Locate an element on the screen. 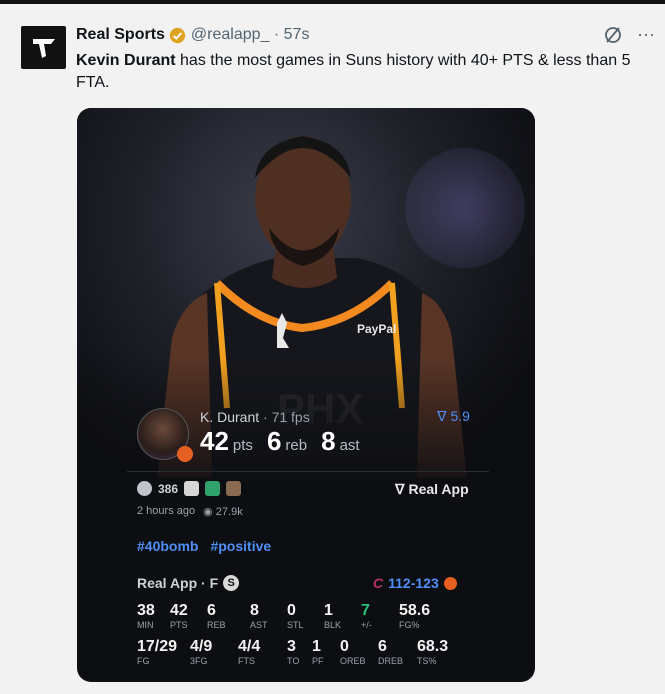 The height and width of the screenshot is (694, 665). post-meta: 2 hours ago ◉ 27.9k is located at coordinates (190, 511).